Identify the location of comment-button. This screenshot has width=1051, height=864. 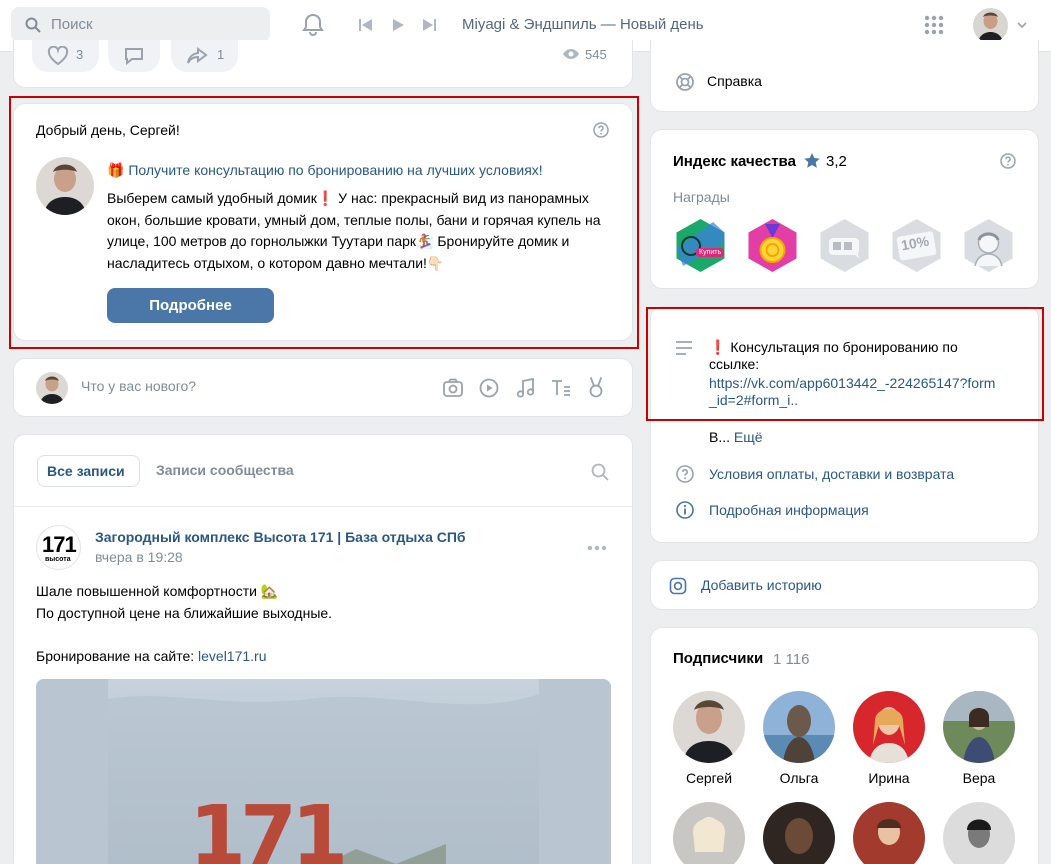
(134, 56).